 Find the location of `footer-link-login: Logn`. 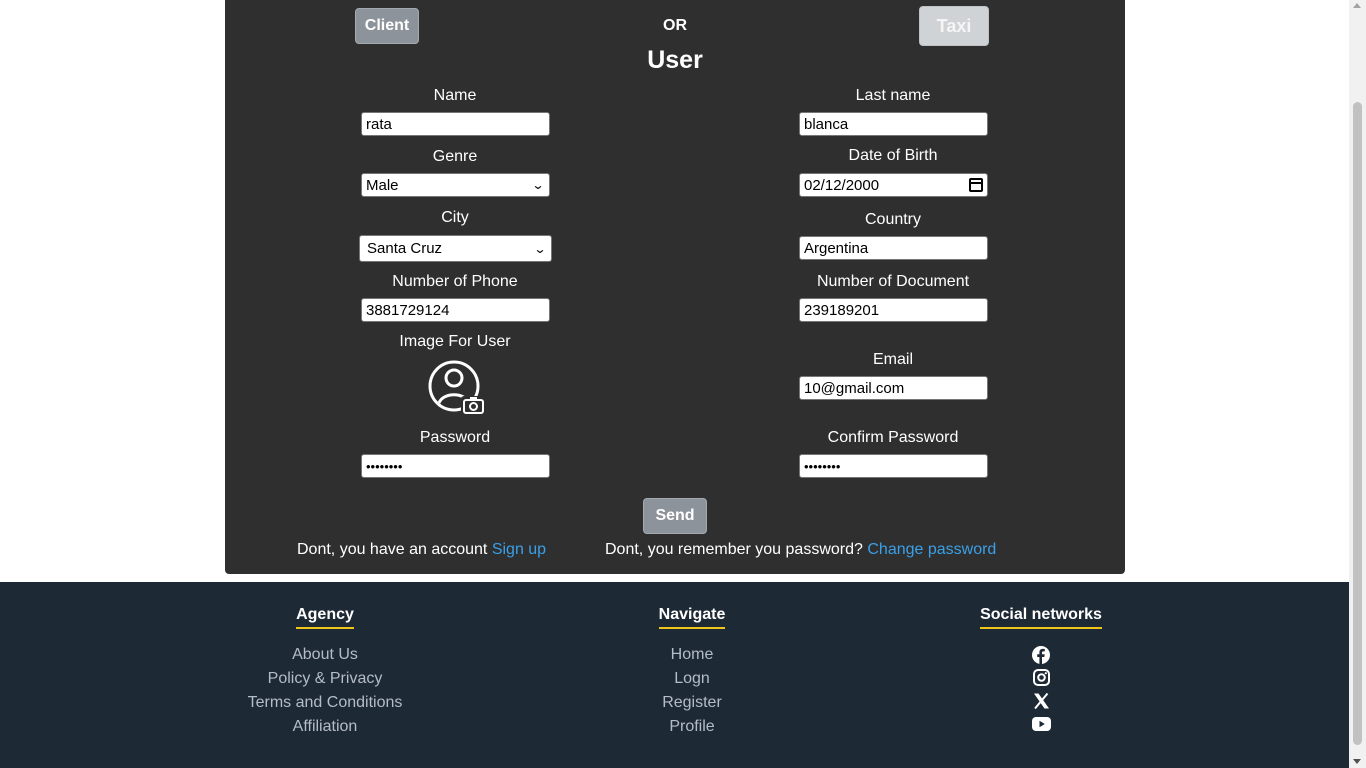

footer-link-login: Logn is located at coordinates (692, 679).